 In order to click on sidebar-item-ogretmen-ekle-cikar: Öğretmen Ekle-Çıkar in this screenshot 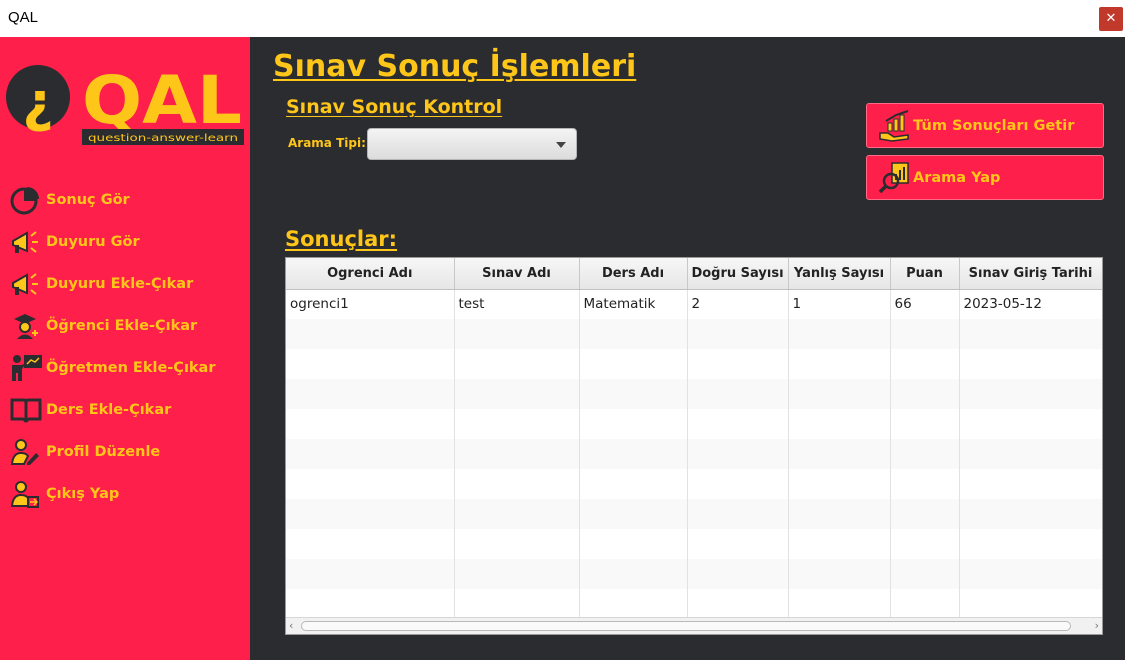, I will do `click(113, 368)`.